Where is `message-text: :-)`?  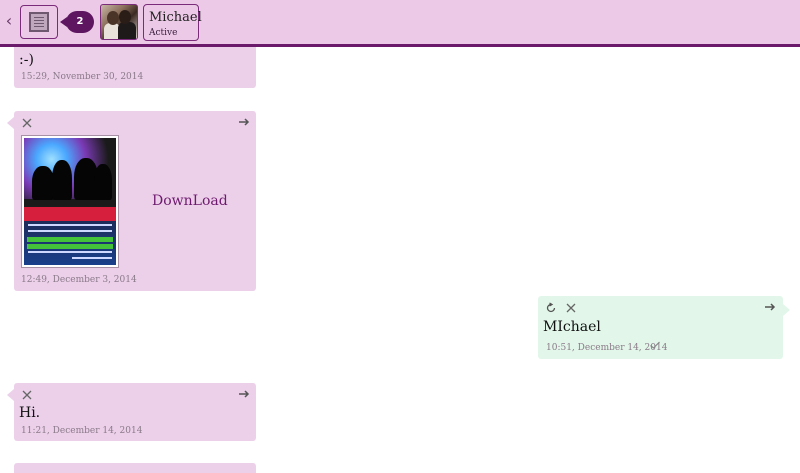
message-text: :-) is located at coordinates (26, 60).